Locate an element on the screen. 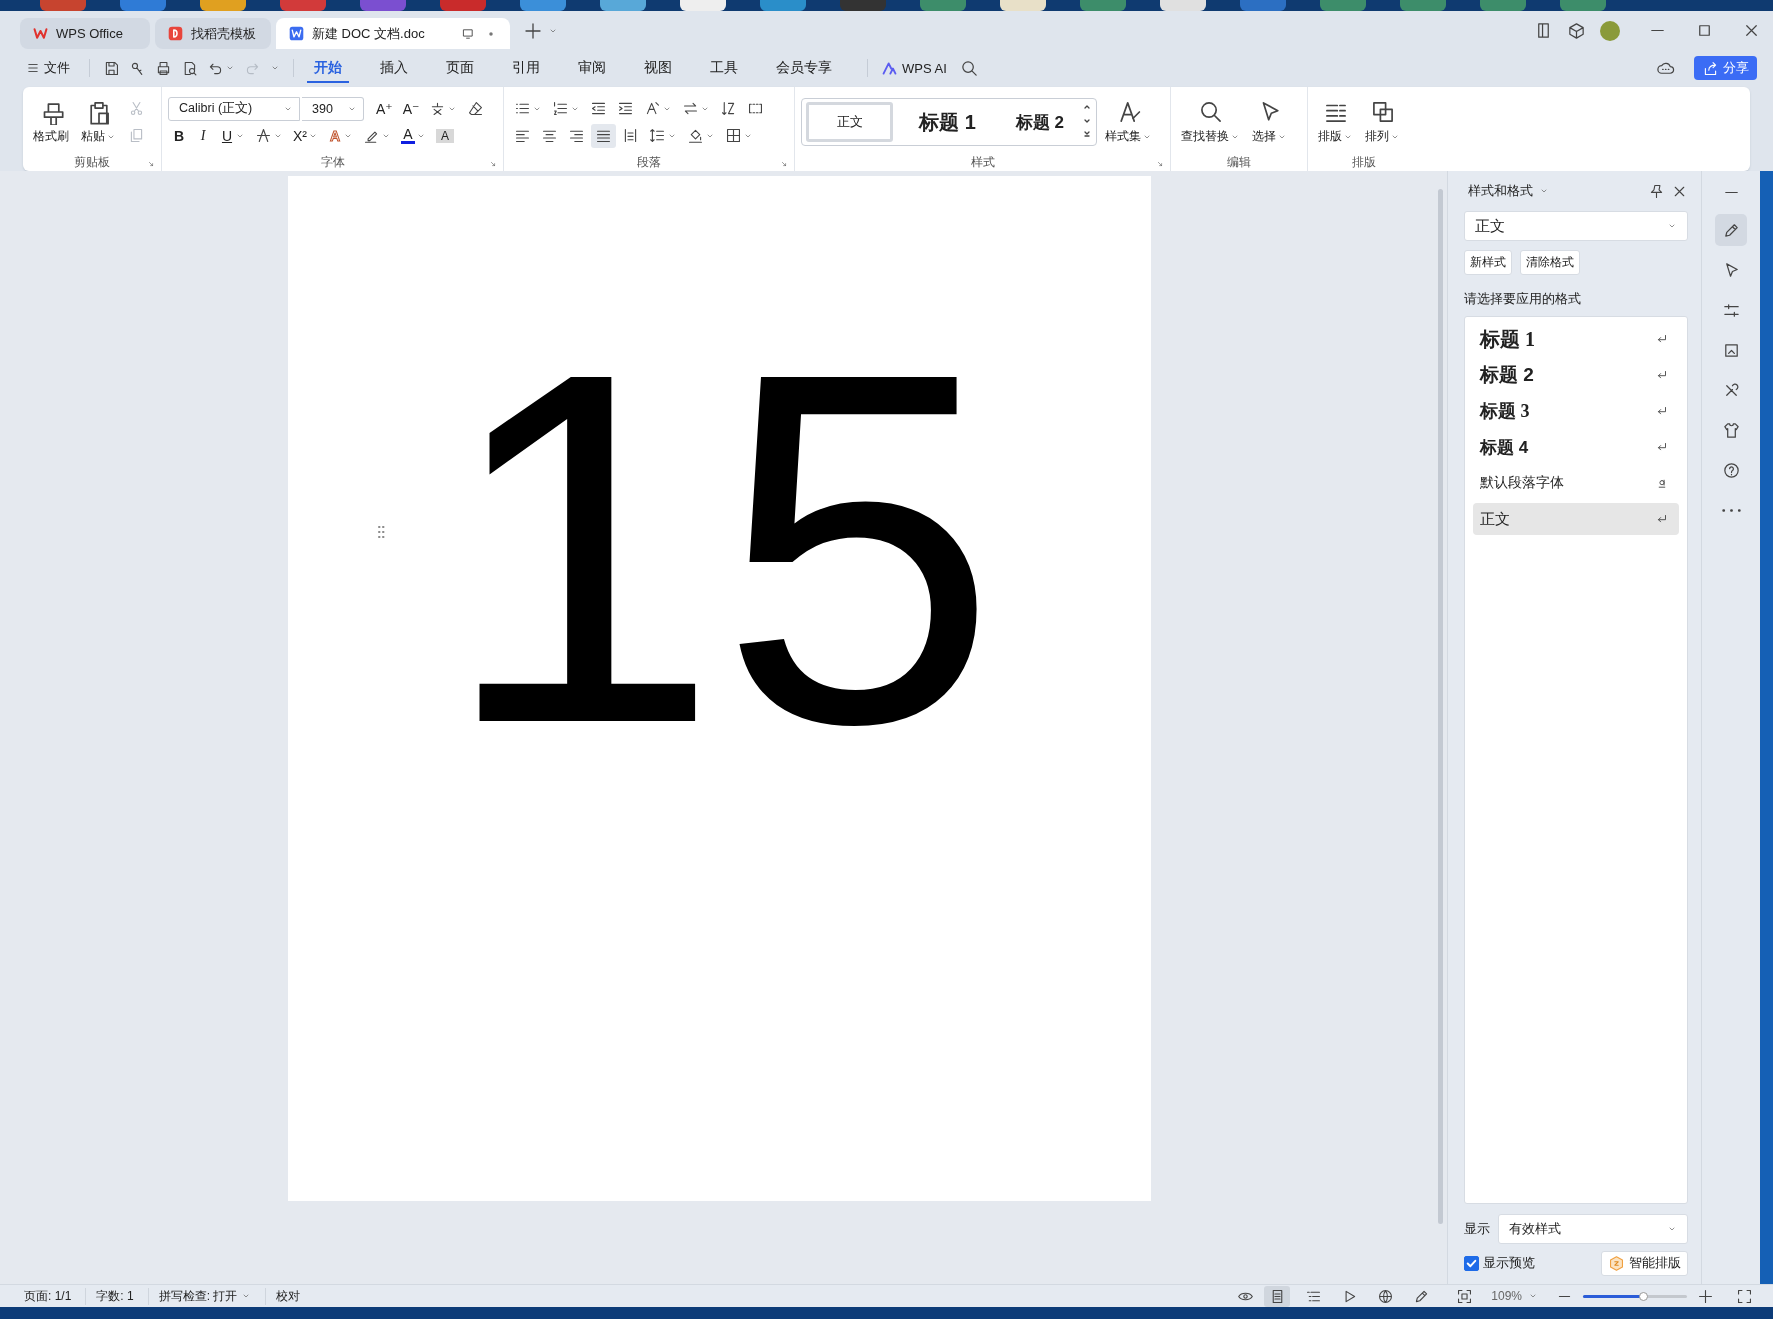  badge-icon is located at coordinates (1616, 1263).